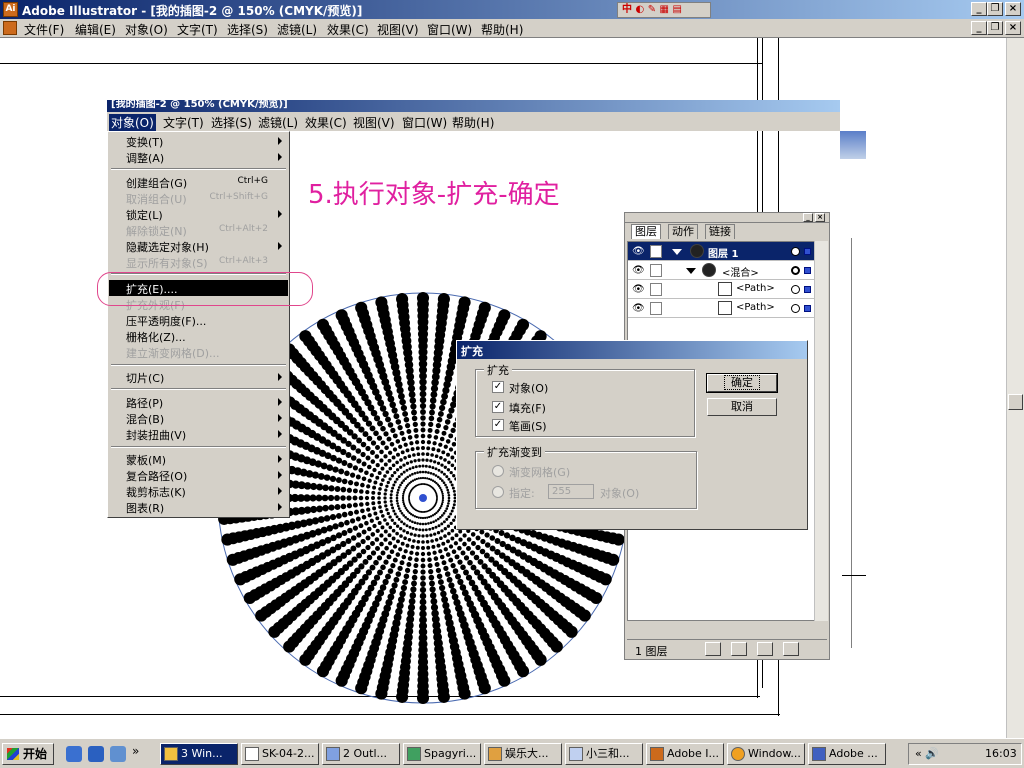  Describe the element at coordinates (198, 157) in the screenshot. I see `menu-item-arrange: 调整(A)` at that location.